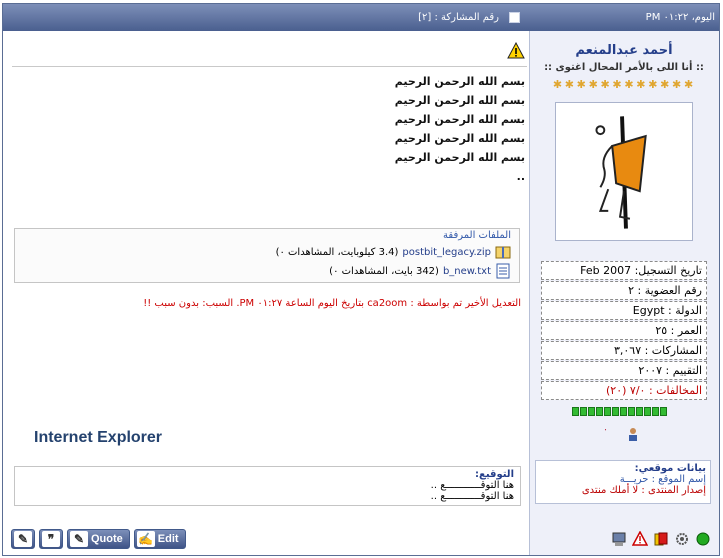  Describe the element at coordinates (446, 252) in the screenshot. I see `attachment-link: postbit_legacy.zip` at that location.